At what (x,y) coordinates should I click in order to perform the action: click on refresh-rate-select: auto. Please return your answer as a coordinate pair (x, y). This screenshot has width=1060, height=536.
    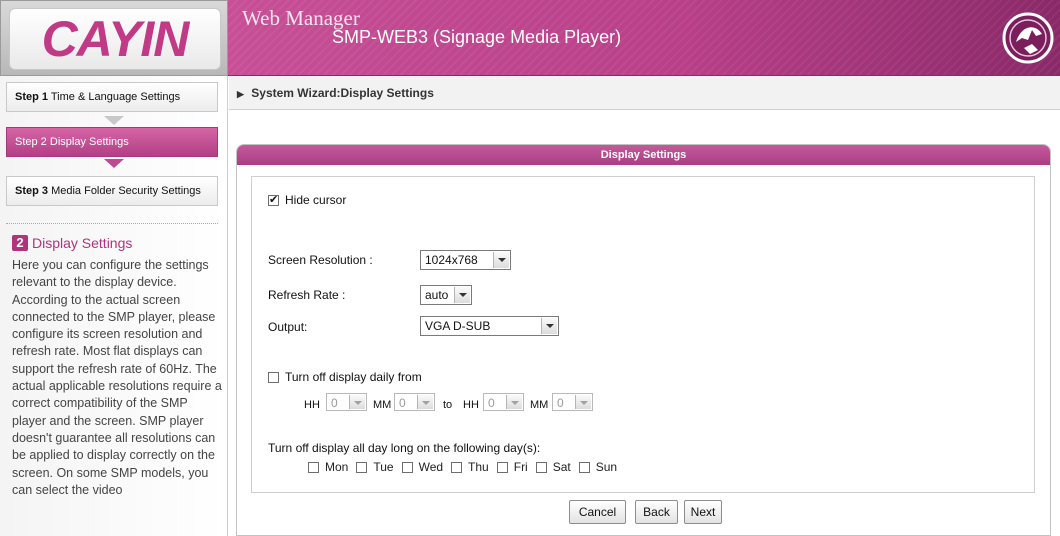
    Looking at the image, I should click on (446, 295).